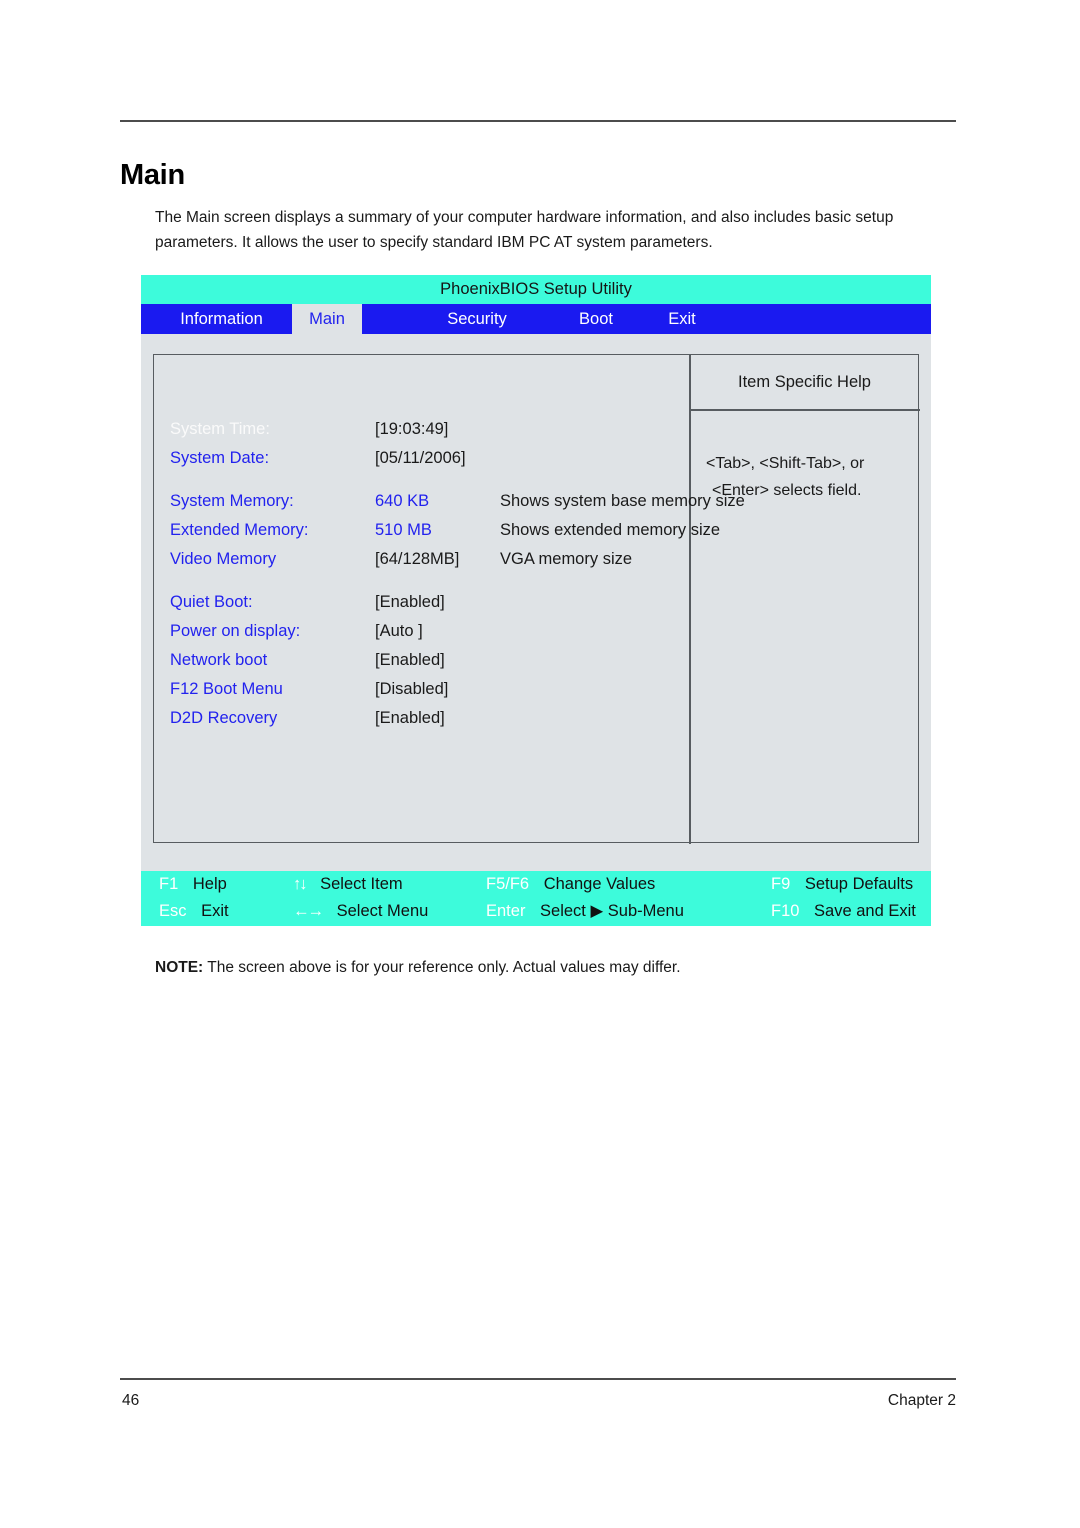 Image resolution: width=1080 pixels, height=1528 pixels. I want to click on setting-label: Video Memory, so click(223, 559).